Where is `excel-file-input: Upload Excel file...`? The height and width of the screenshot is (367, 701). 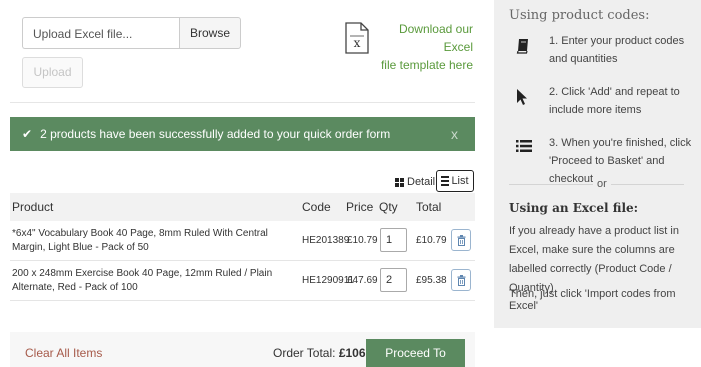
excel-file-input: Upload Excel file... is located at coordinates (100, 33).